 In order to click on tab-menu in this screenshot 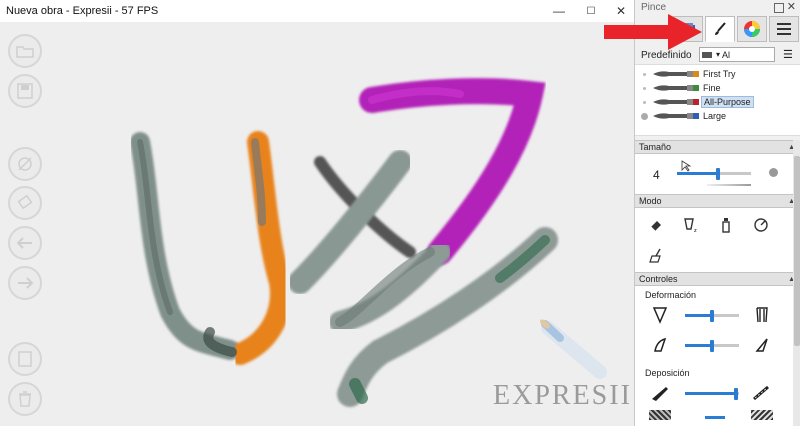, I will do `click(784, 29)`.